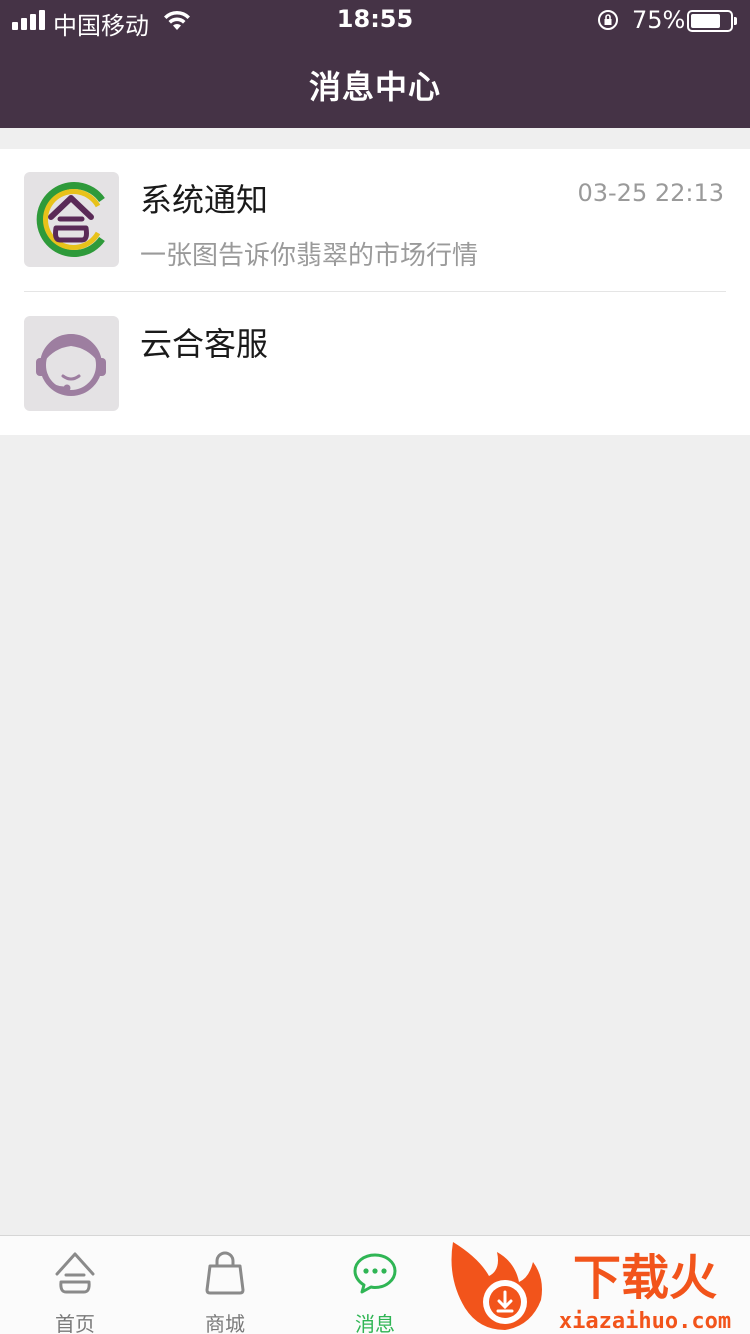  I want to click on battery-percent: 75%, so click(659, 20).